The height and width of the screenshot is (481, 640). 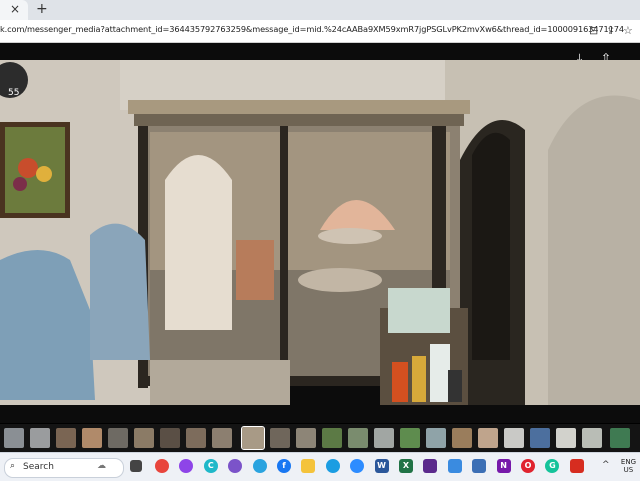 I want to click on zoom-icon, so click(x=357, y=466).